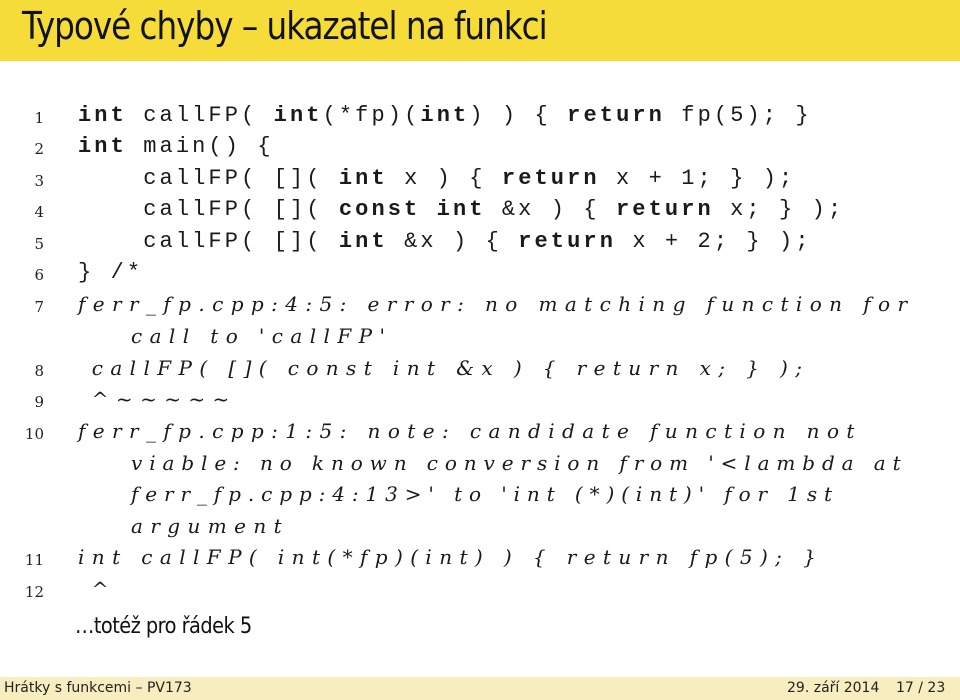 Image resolution: width=960 pixels, height=700 pixels. Describe the element at coordinates (34, 560) in the screenshot. I see `line-number: 11` at that location.